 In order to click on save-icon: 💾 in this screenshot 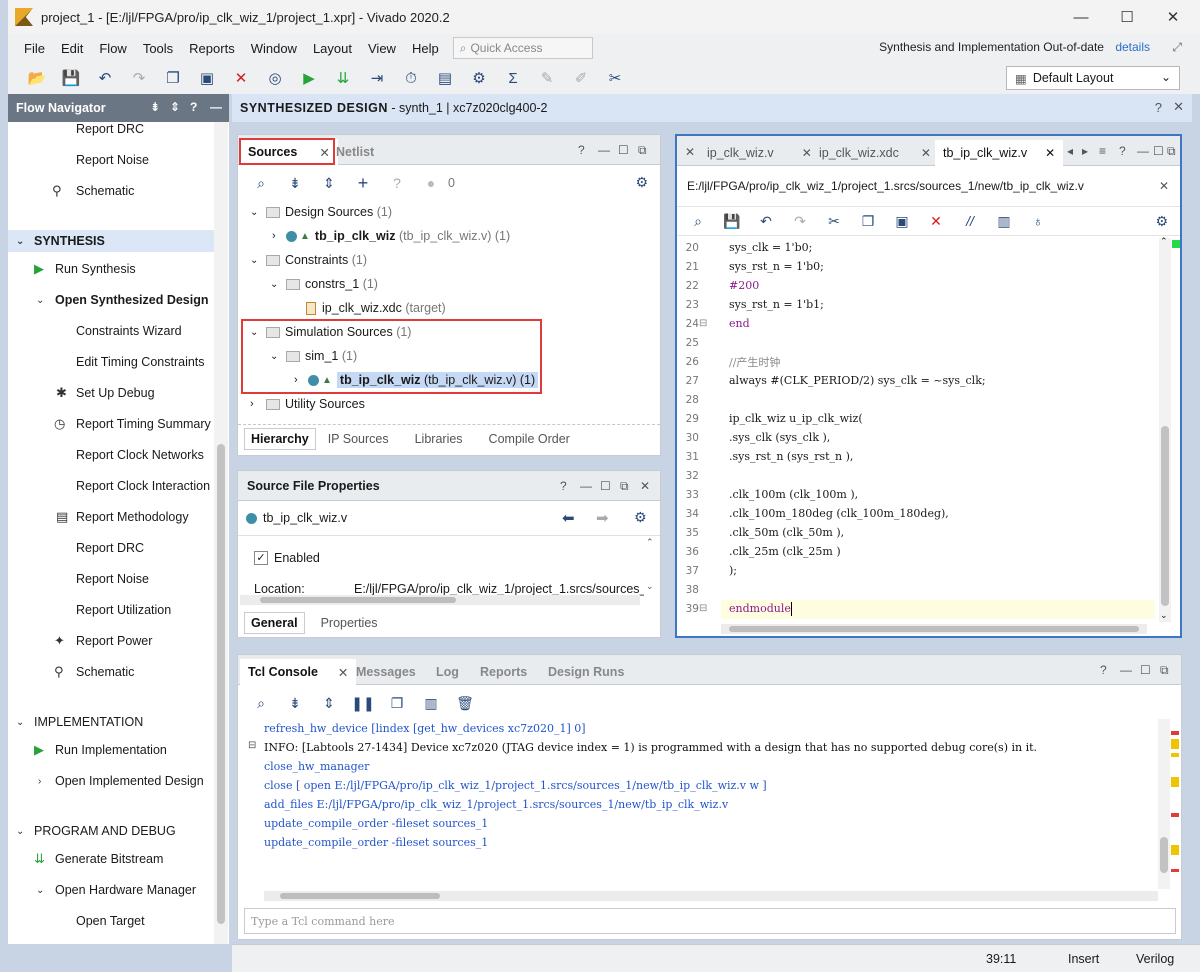, I will do `click(71, 78)`.